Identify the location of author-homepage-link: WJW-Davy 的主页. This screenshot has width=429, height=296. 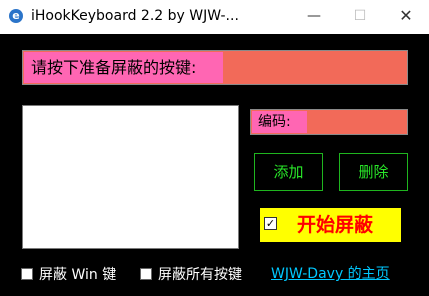
(330, 274).